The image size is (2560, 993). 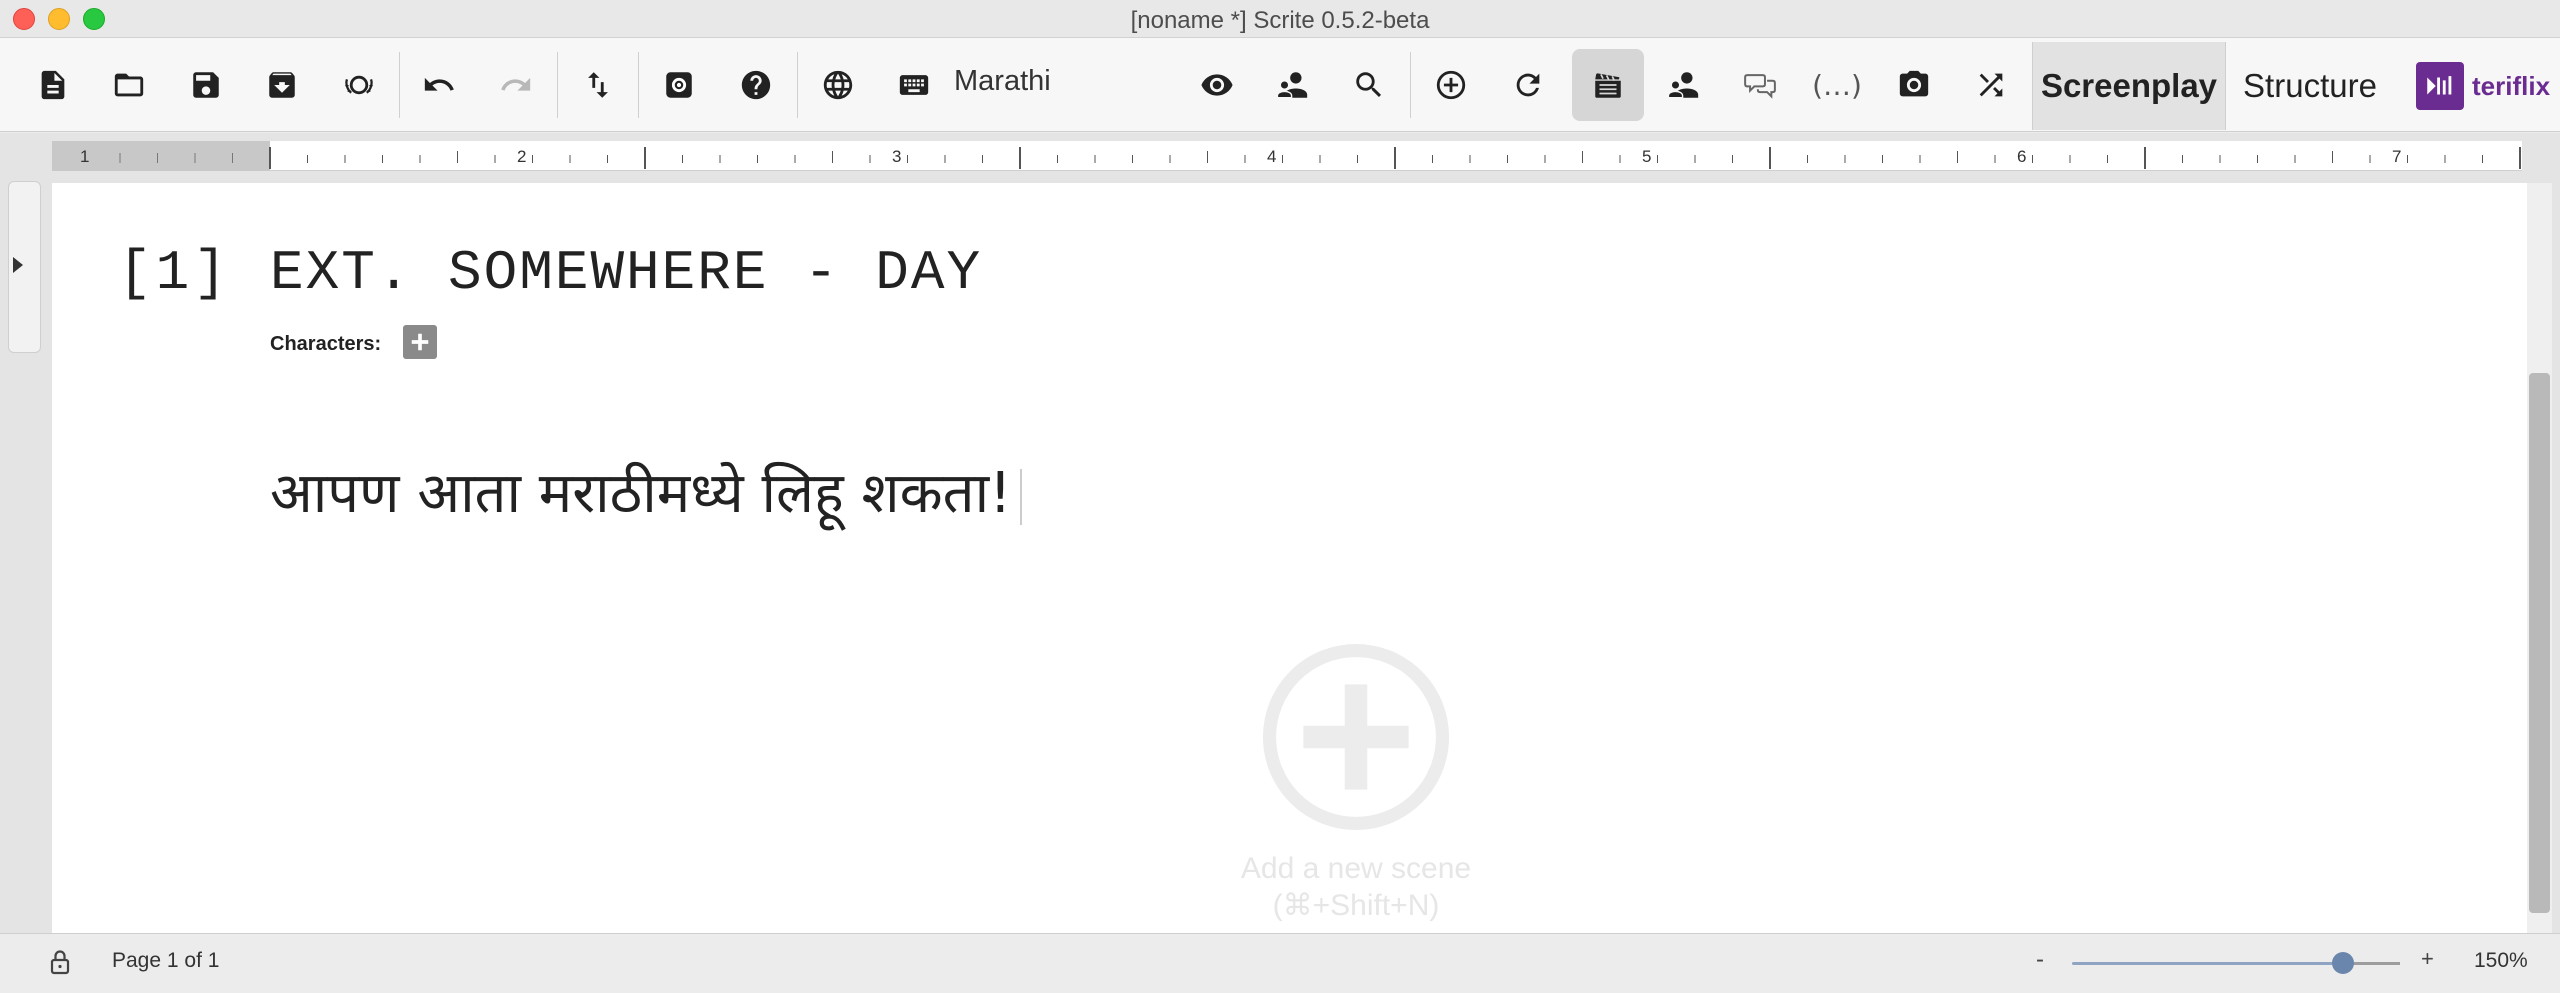 I want to click on parenthetical-button: (…), so click(x=1837, y=85).